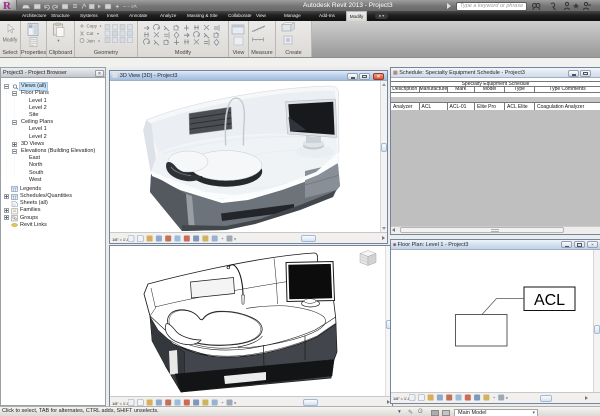 This screenshot has height=416, width=600. What do you see at coordinates (92, 26) in the screenshot?
I see `svg-text: Copy` at bounding box center [92, 26].